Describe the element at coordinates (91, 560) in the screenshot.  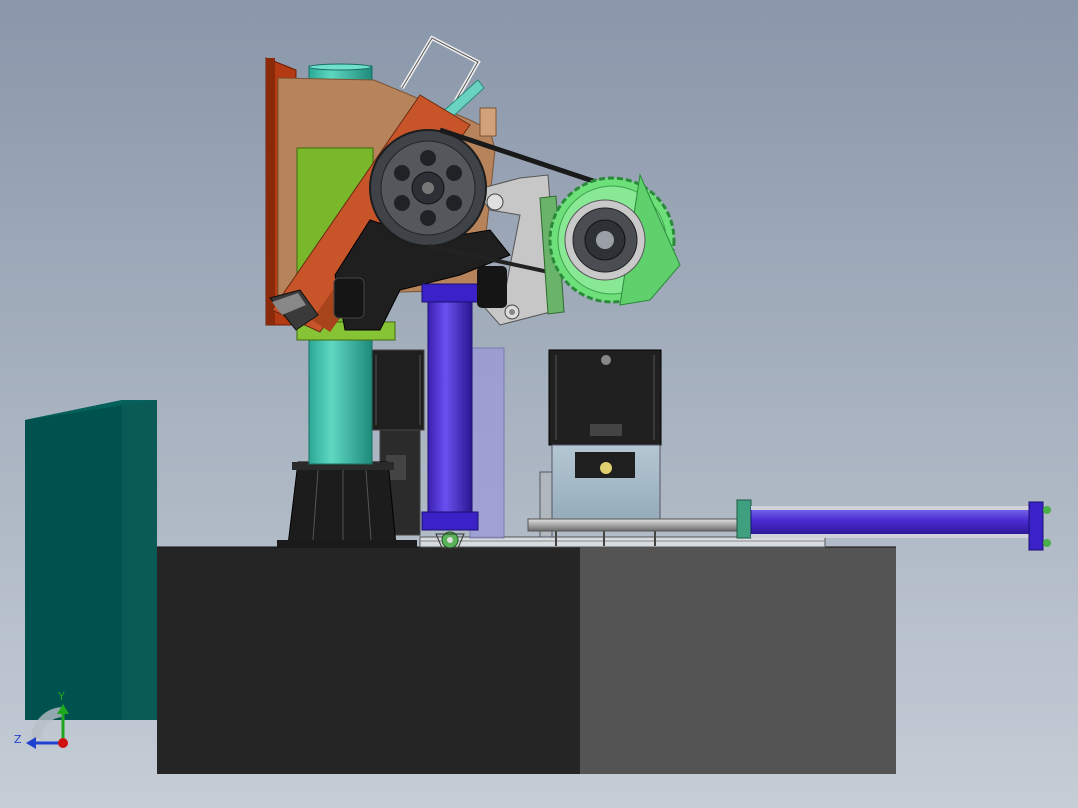
I see `side-cabinet` at that location.